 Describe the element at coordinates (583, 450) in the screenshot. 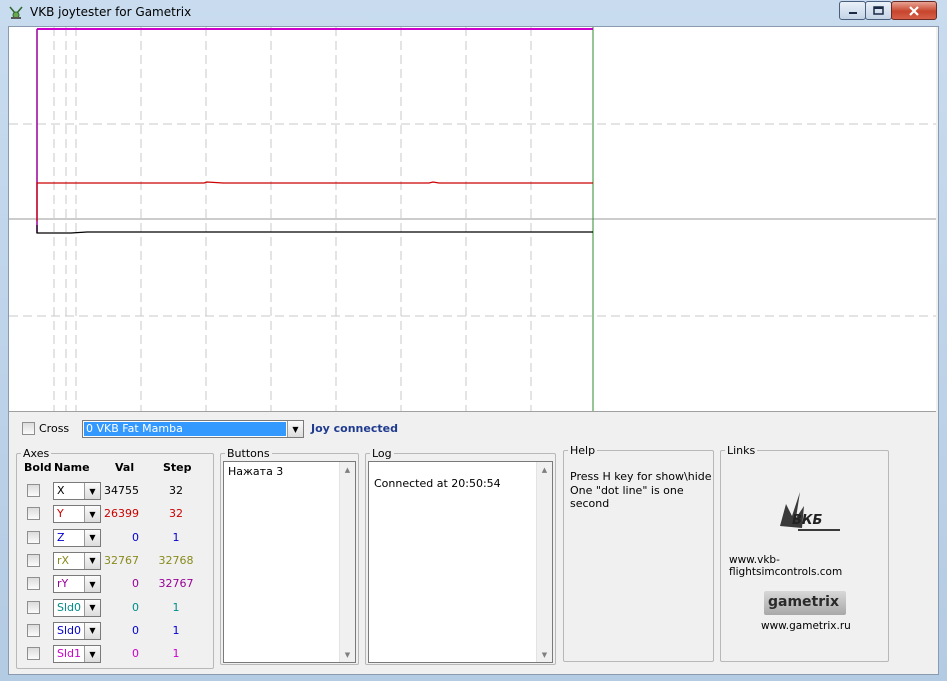

I see `help-title: Help` at that location.